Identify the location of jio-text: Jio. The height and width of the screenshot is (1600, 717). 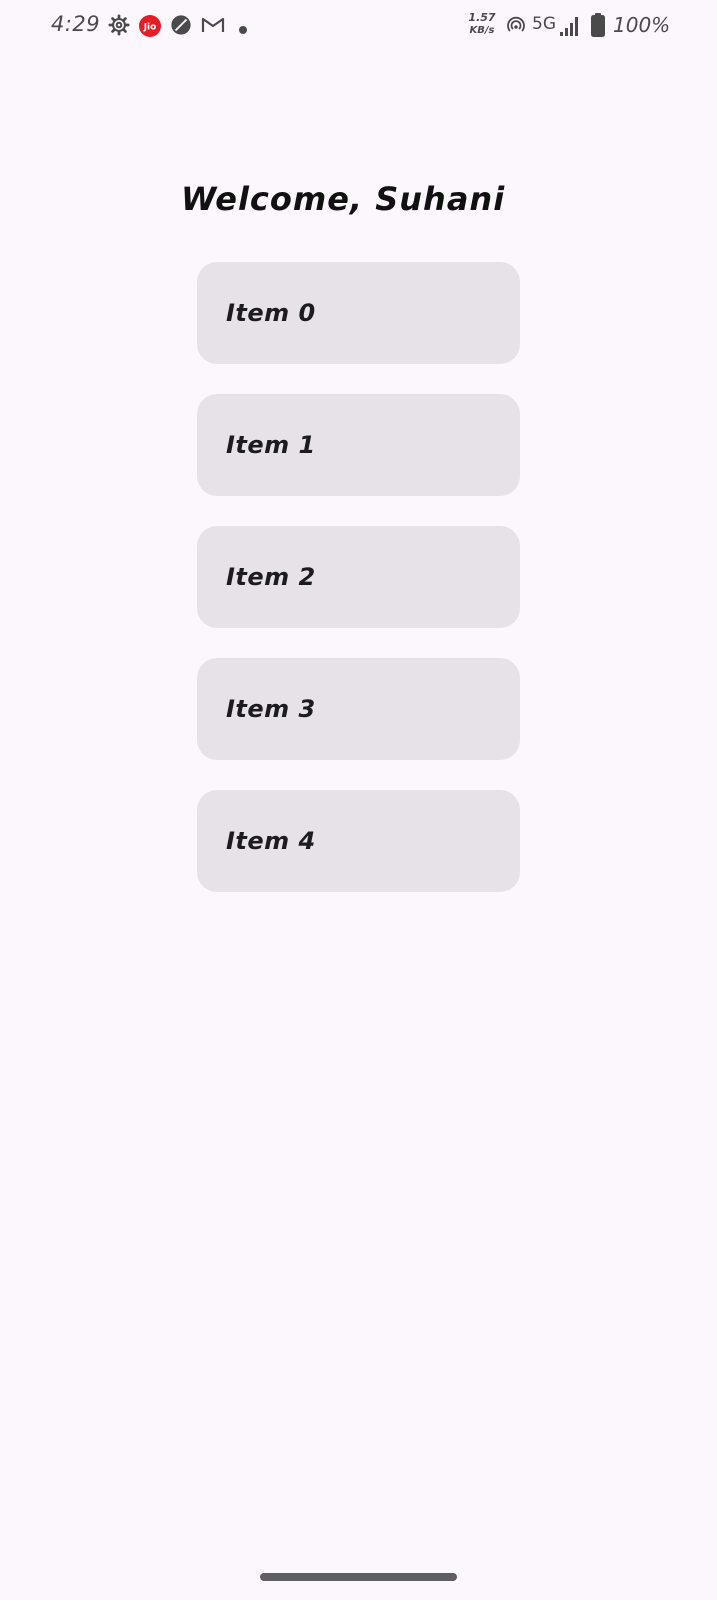
(150, 28).